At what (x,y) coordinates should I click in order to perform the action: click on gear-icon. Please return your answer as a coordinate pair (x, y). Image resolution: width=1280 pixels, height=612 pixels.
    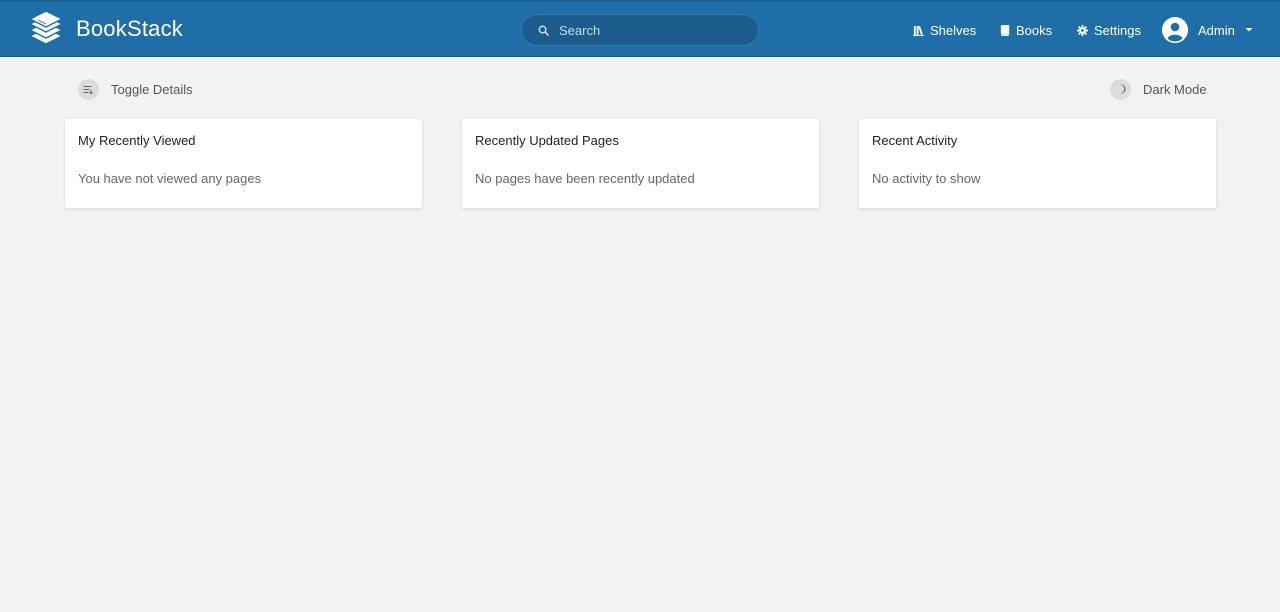
    Looking at the image, I should click on (1082, 30).